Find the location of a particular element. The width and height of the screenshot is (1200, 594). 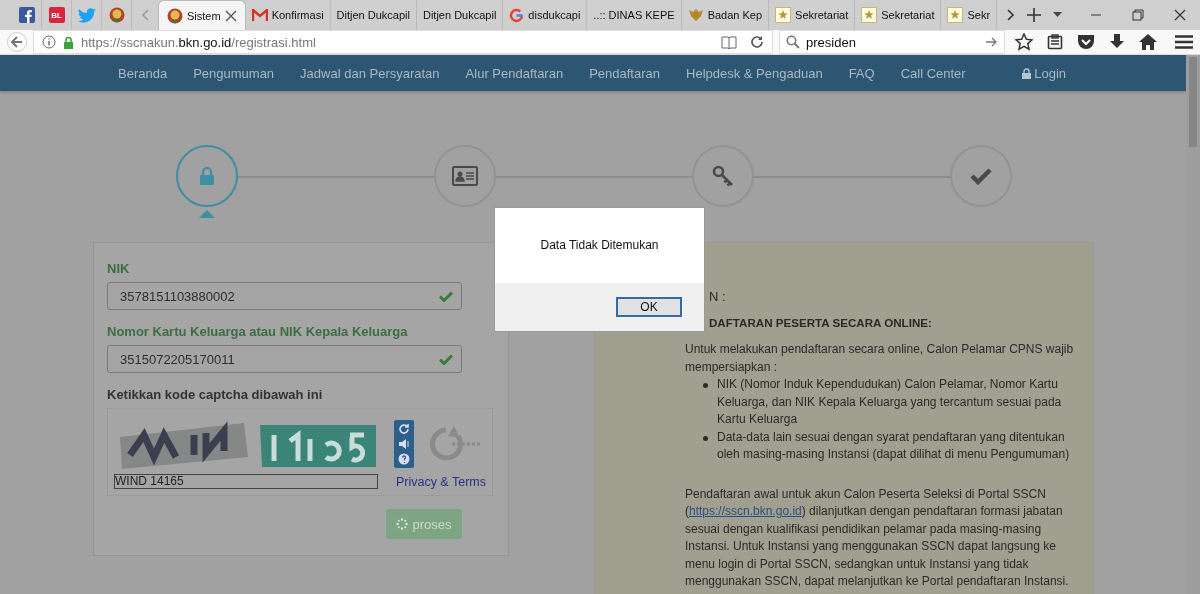

nav-link: Call Center is located at coordinates (933, 73).